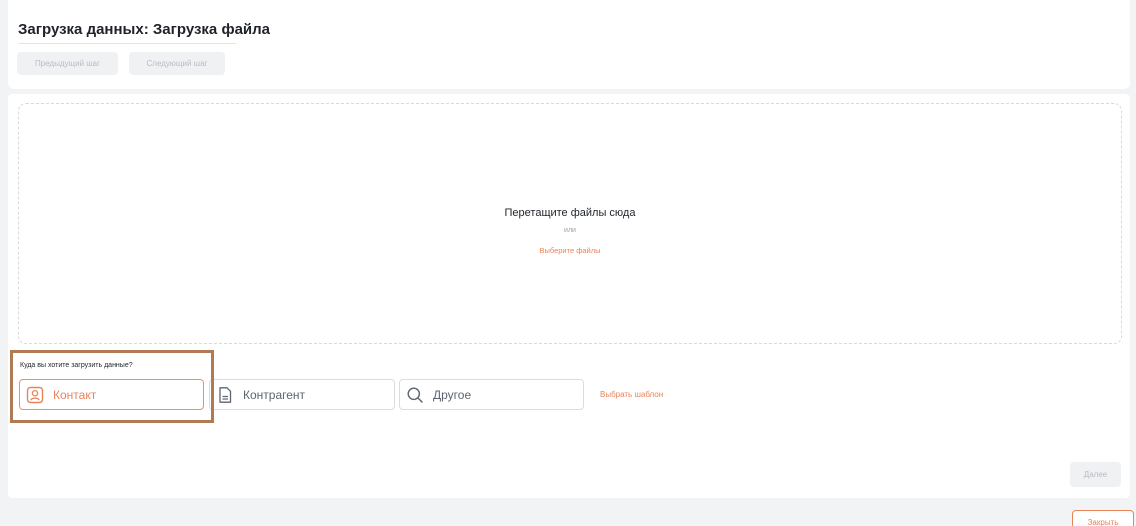 The width and height of the screenshot is (1136, 526). What do you see at coordinates (570, 213) in the screenshot?
I see `dropzone-title: Перетащите файлы сюда` at bounding box center [570, 213].